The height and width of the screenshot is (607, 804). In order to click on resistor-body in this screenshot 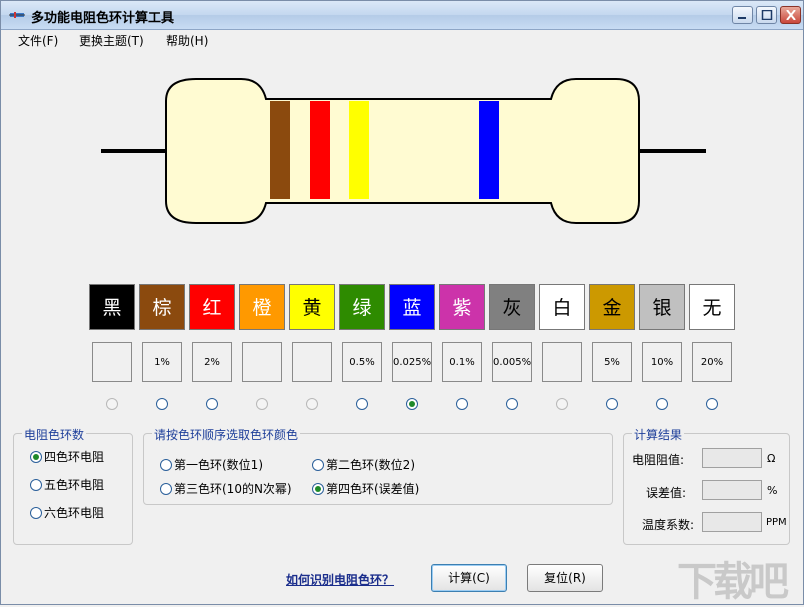, I will do `click(402, 151)`.